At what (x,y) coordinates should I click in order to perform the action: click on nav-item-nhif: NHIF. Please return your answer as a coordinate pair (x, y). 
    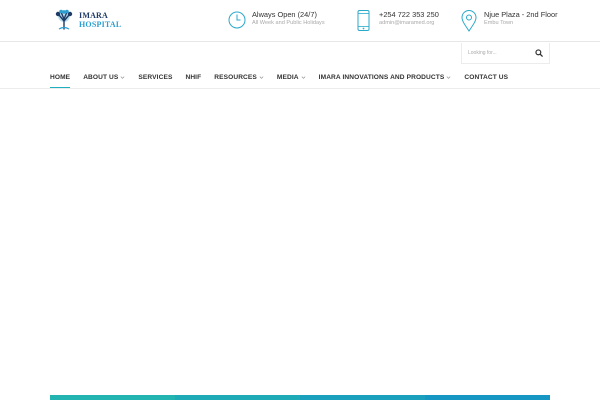
    Looking at the image, I should click on (193, 77).